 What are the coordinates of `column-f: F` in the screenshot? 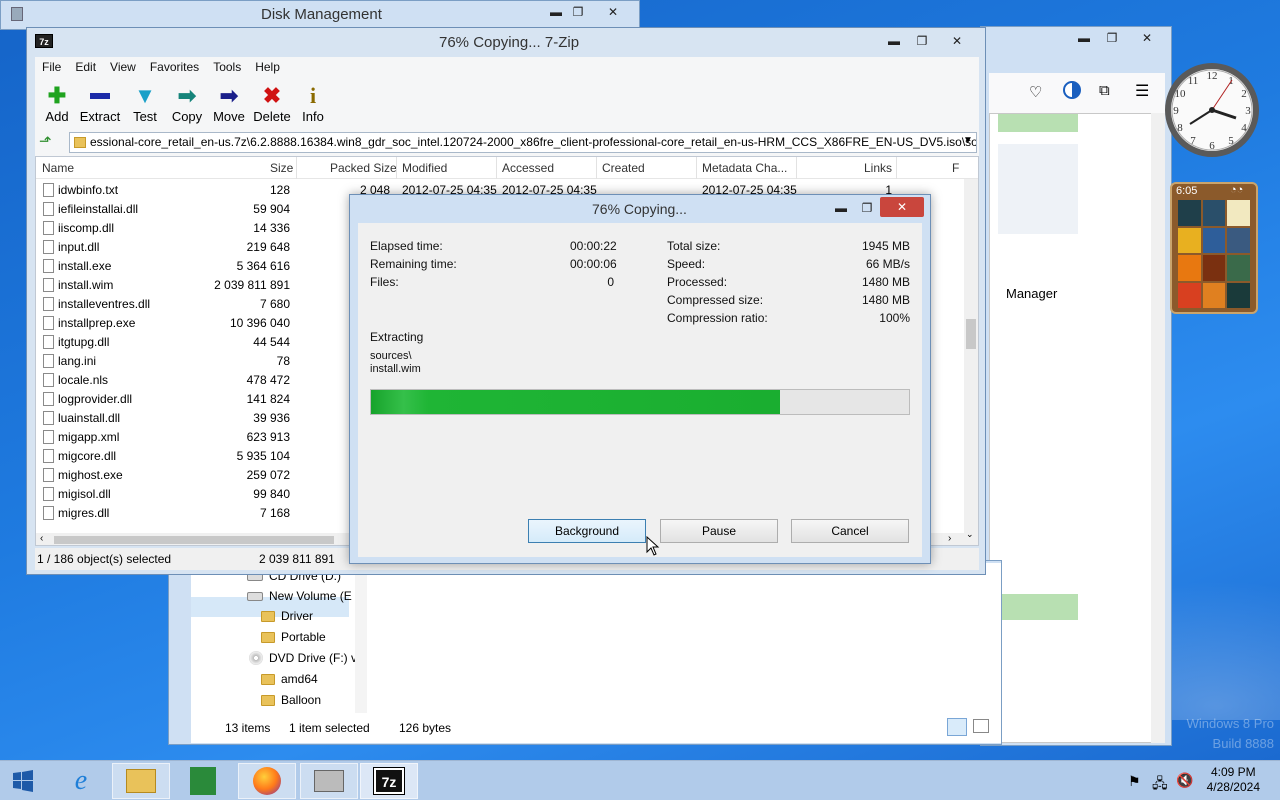 It's located at (955, 168).